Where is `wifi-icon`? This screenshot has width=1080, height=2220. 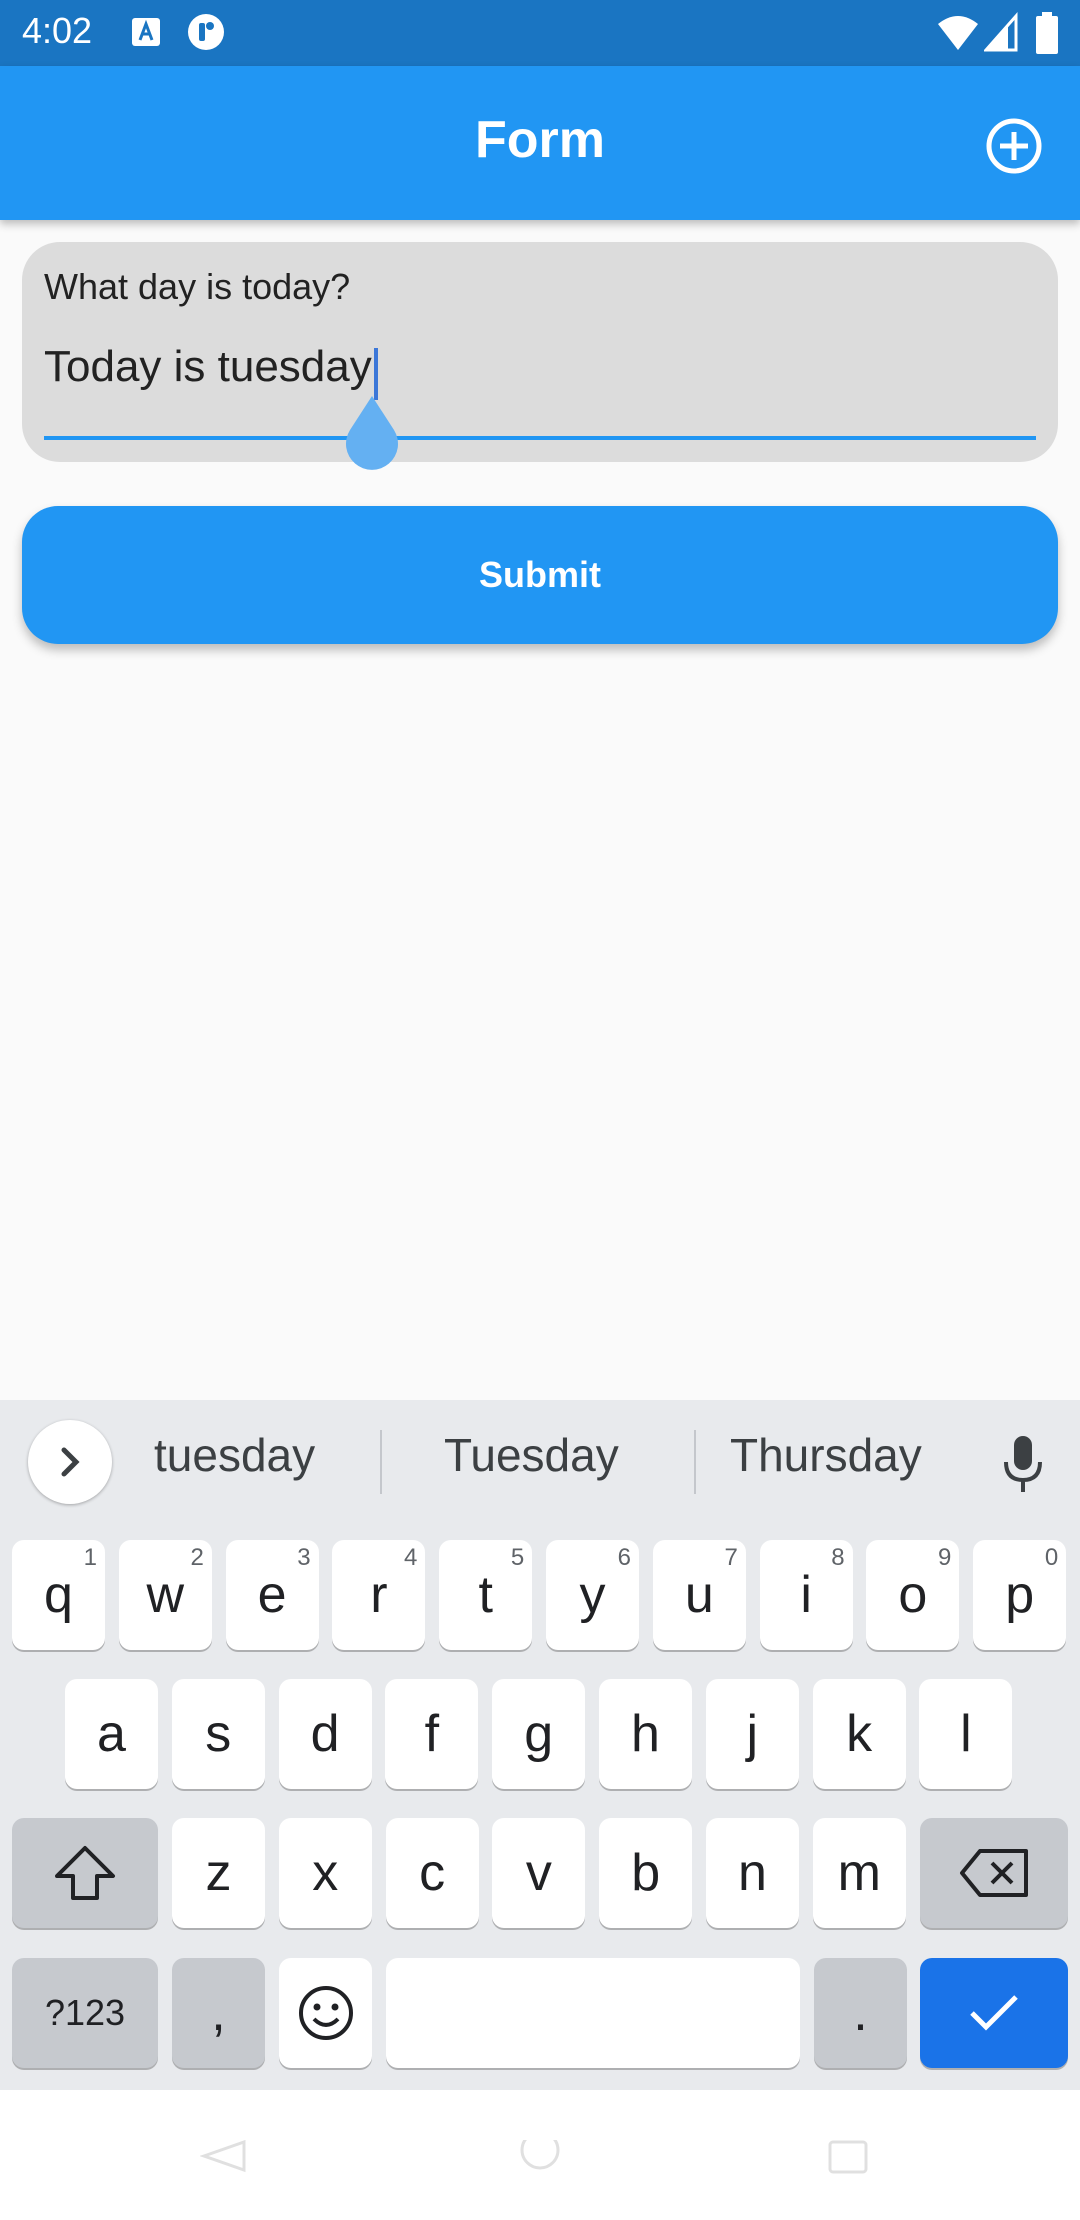
wifi-icon is located at coordinates (958, 33).